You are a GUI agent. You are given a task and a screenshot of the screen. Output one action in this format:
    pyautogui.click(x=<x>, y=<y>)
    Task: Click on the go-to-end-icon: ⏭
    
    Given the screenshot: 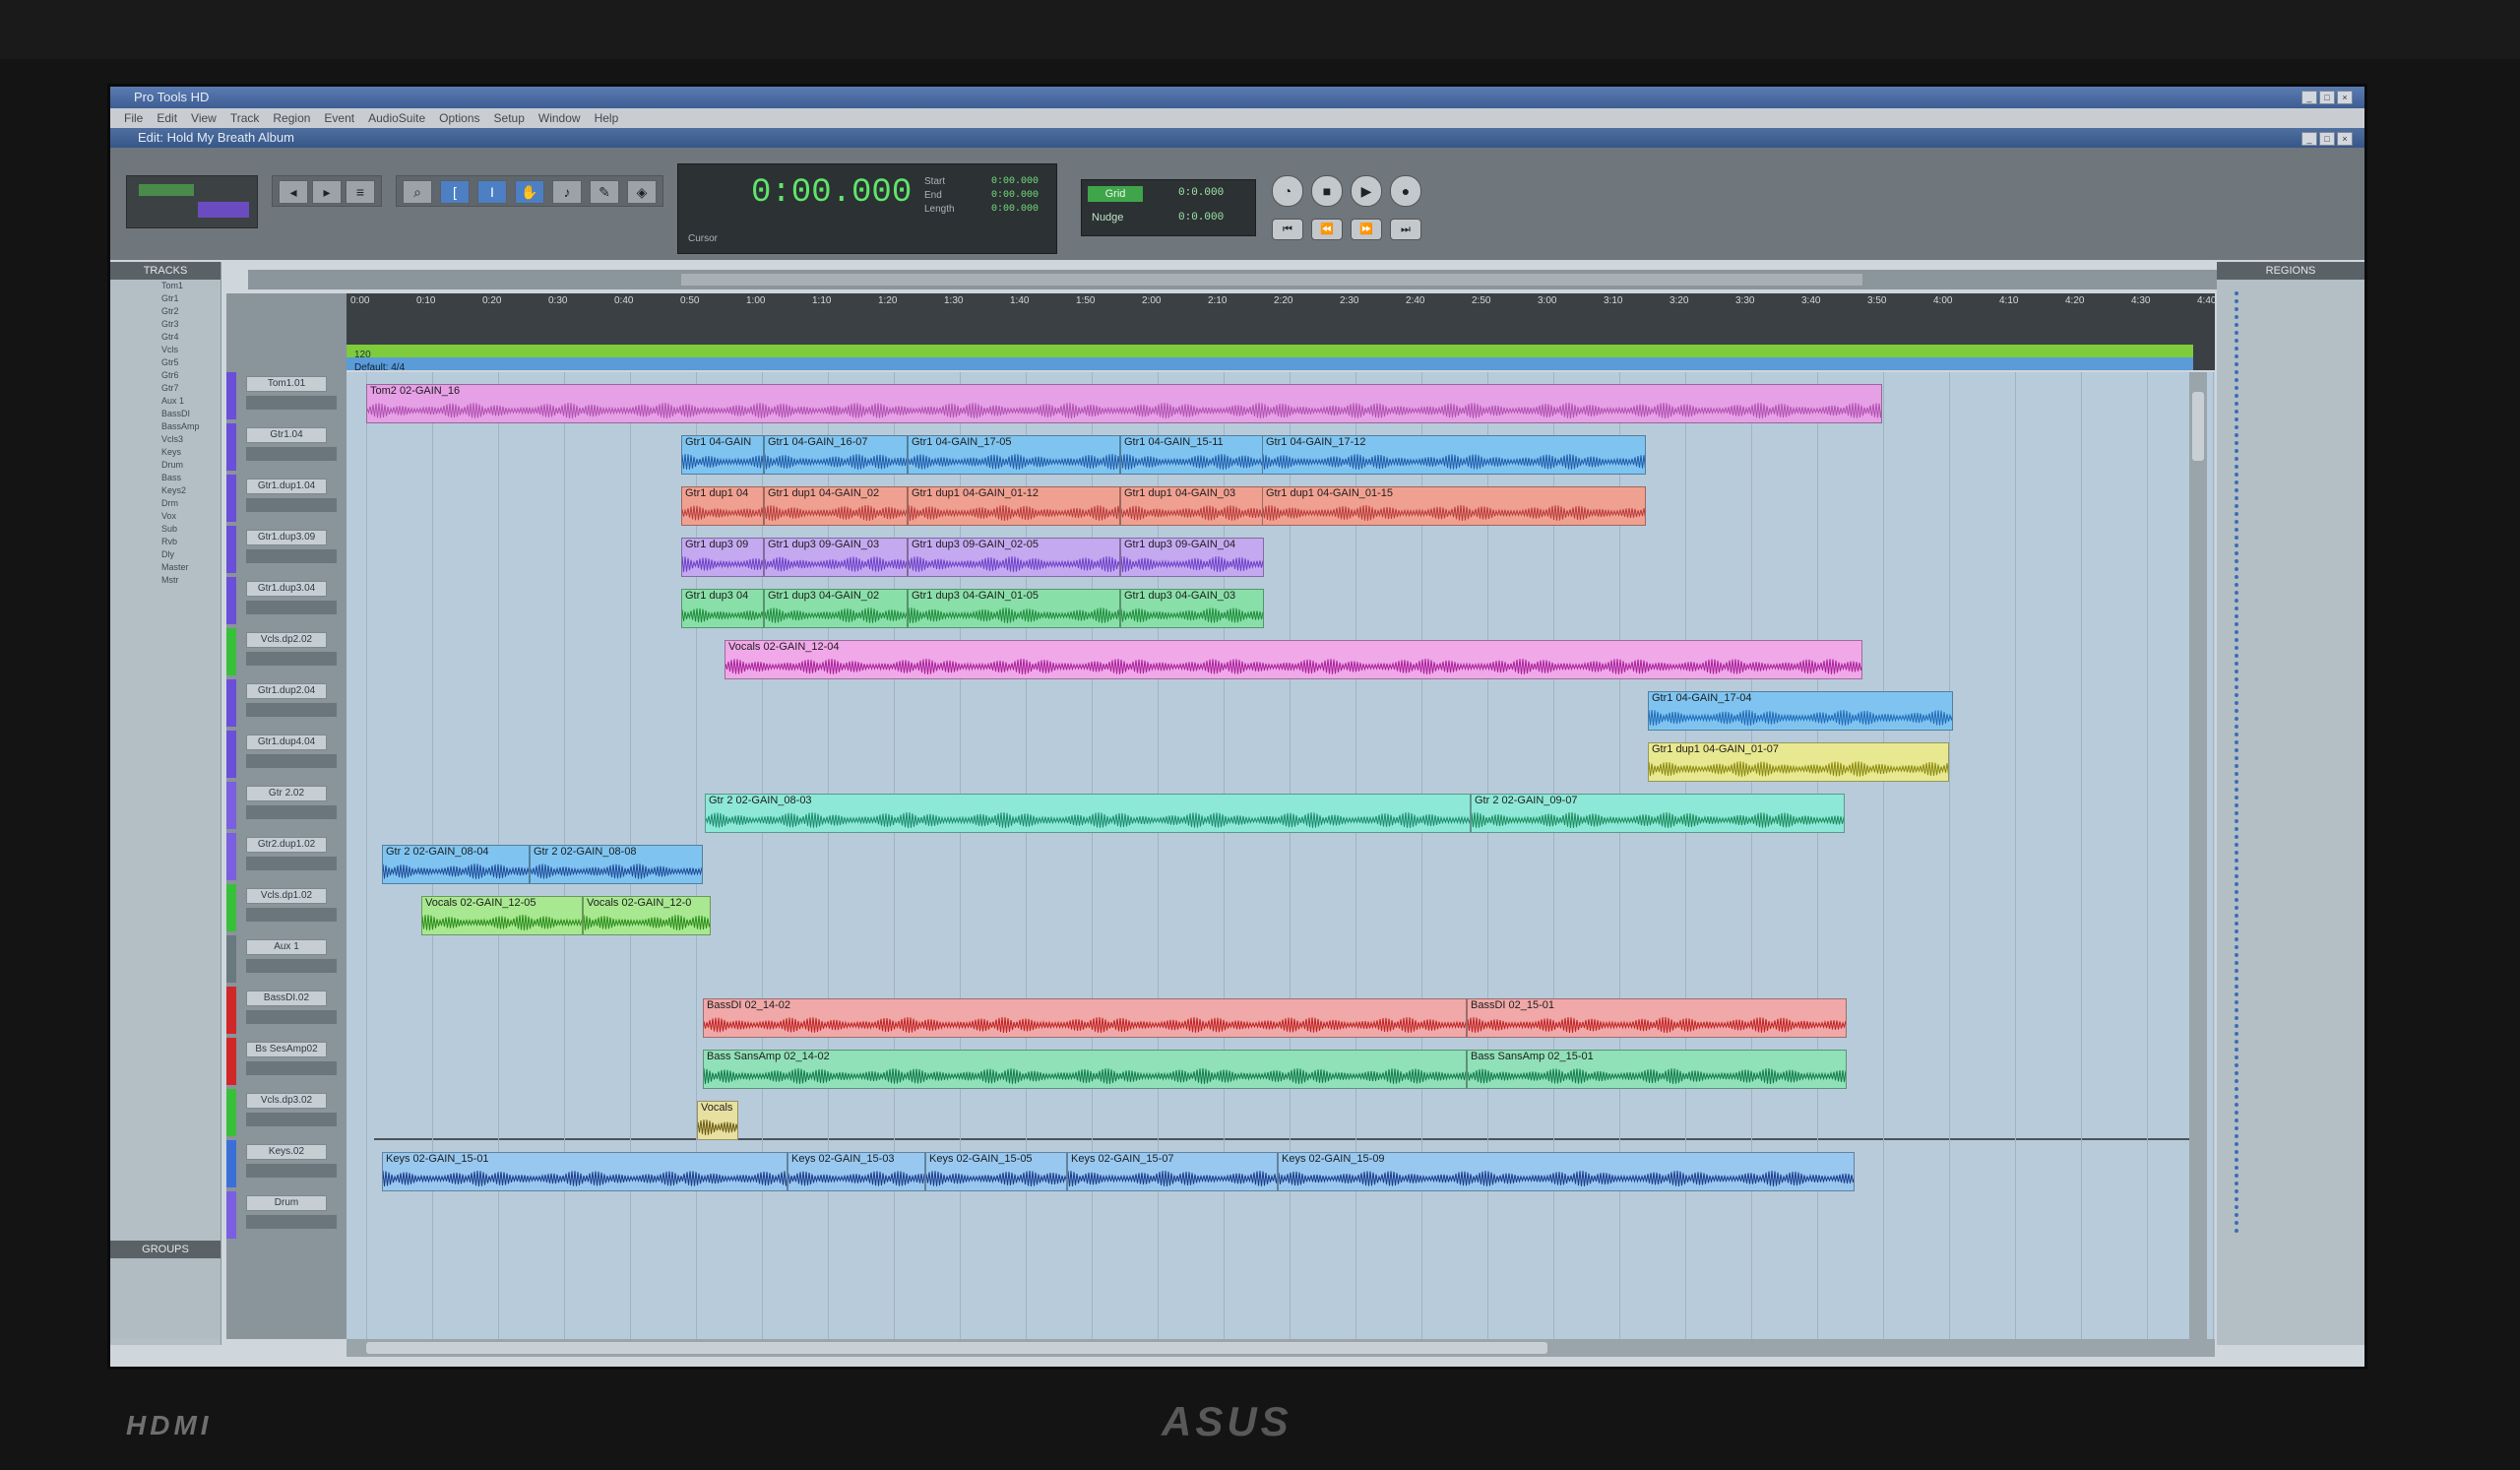 What is the action you would take?
    pyautogui.click(x=1405, y=229)
    